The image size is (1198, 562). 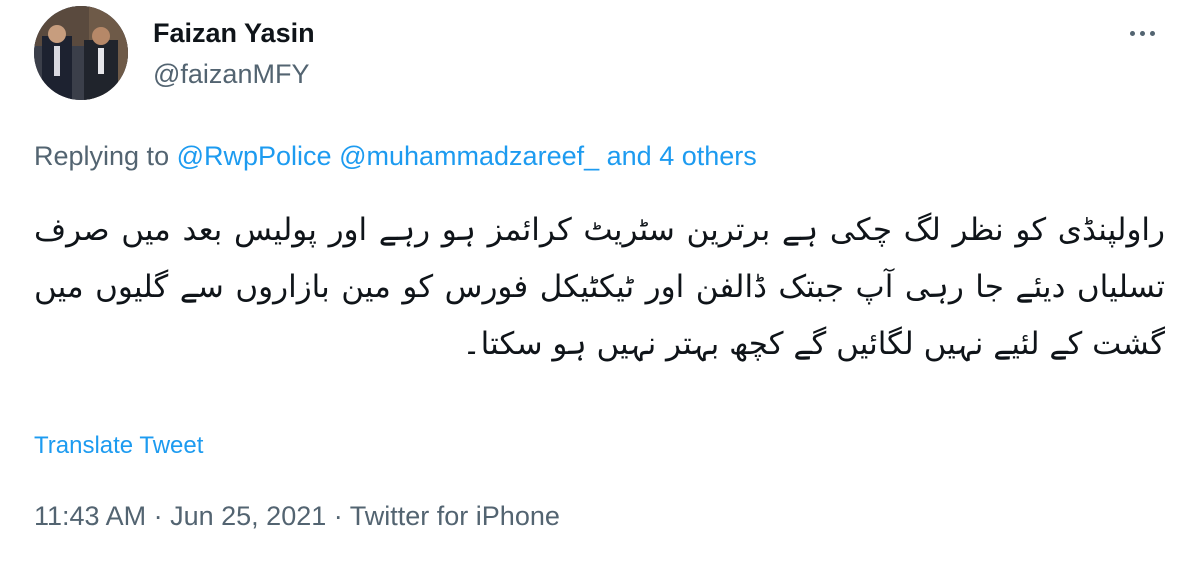 I want to click on tweet-date: Jun 25, 2021, so click(x=248, y=516).